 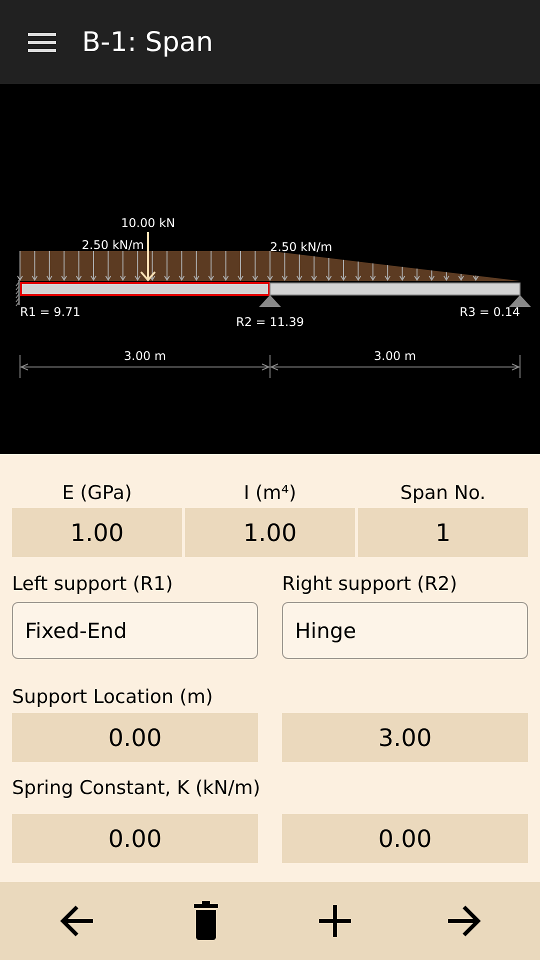 I want to click on input-field: 3.00, so click(x=405, y=737).